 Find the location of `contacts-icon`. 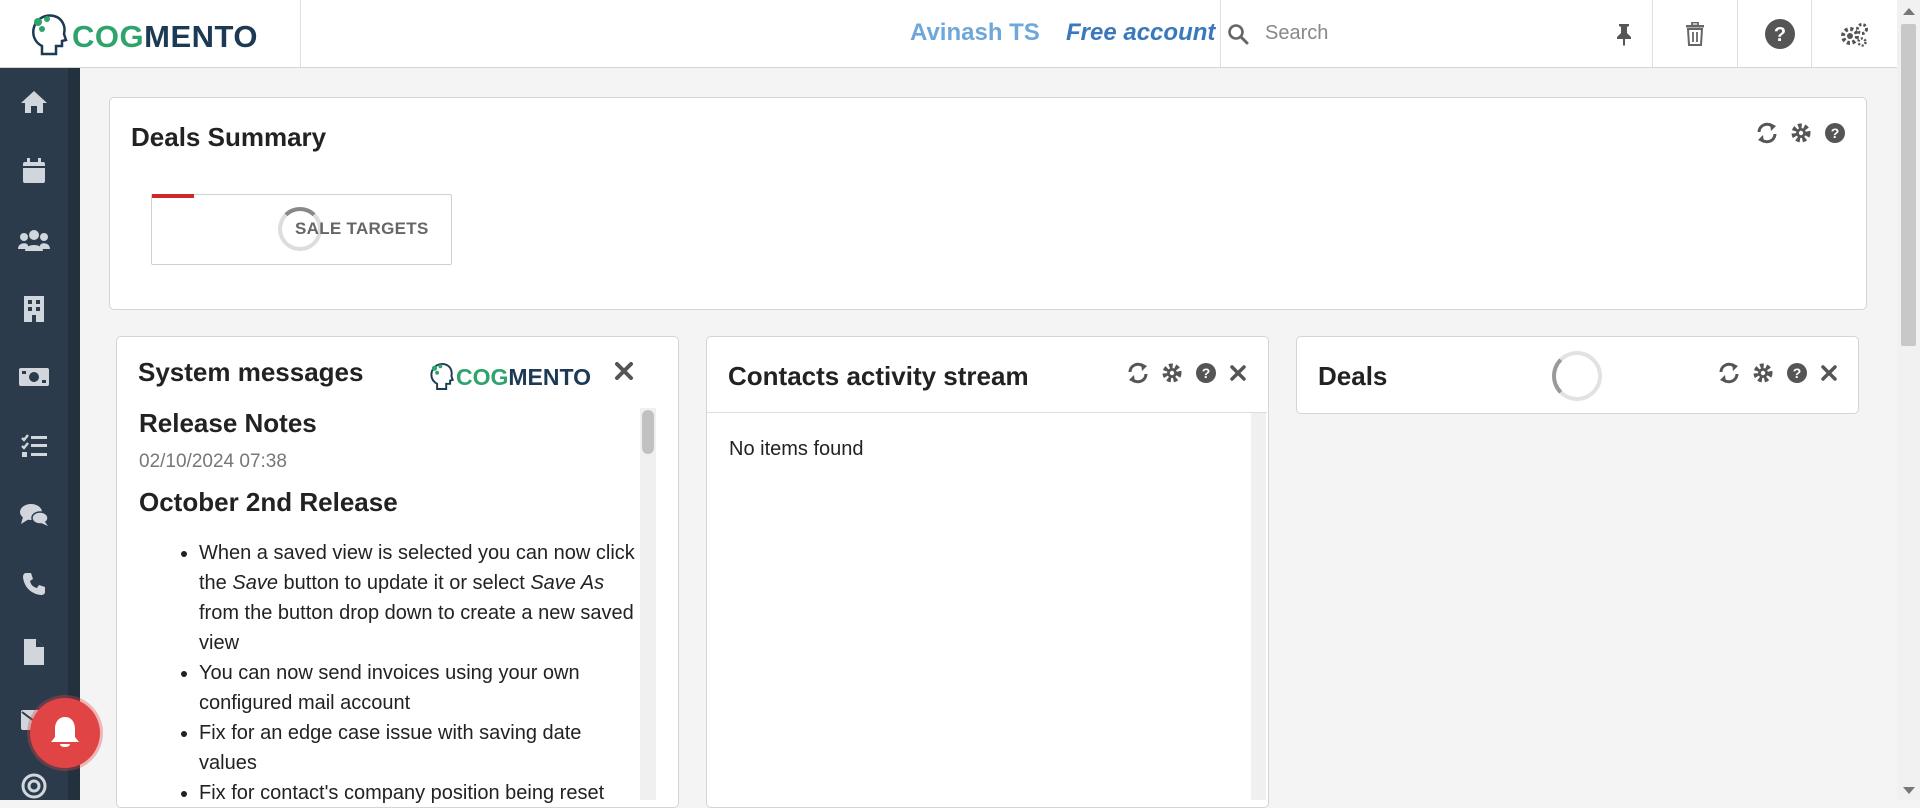

contacts-icon is located at coordinates (34, 240).